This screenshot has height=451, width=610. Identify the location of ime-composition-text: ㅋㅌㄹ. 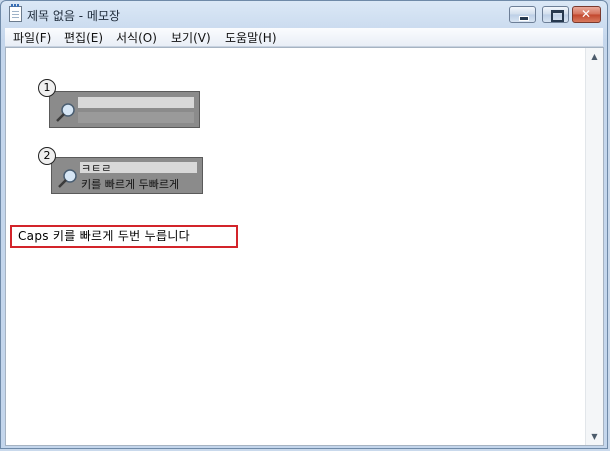
(96, 168).